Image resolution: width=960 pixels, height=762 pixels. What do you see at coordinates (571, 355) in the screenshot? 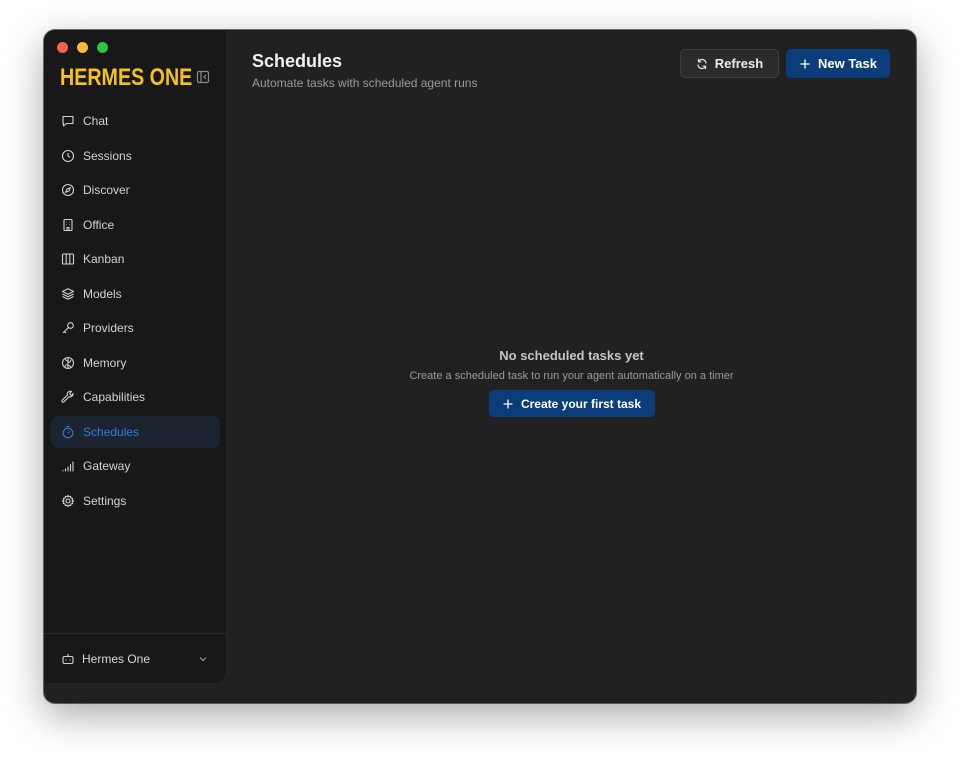
I see `empty-state-title: No scheduled tasks yet` at bounding box center [571, 355].